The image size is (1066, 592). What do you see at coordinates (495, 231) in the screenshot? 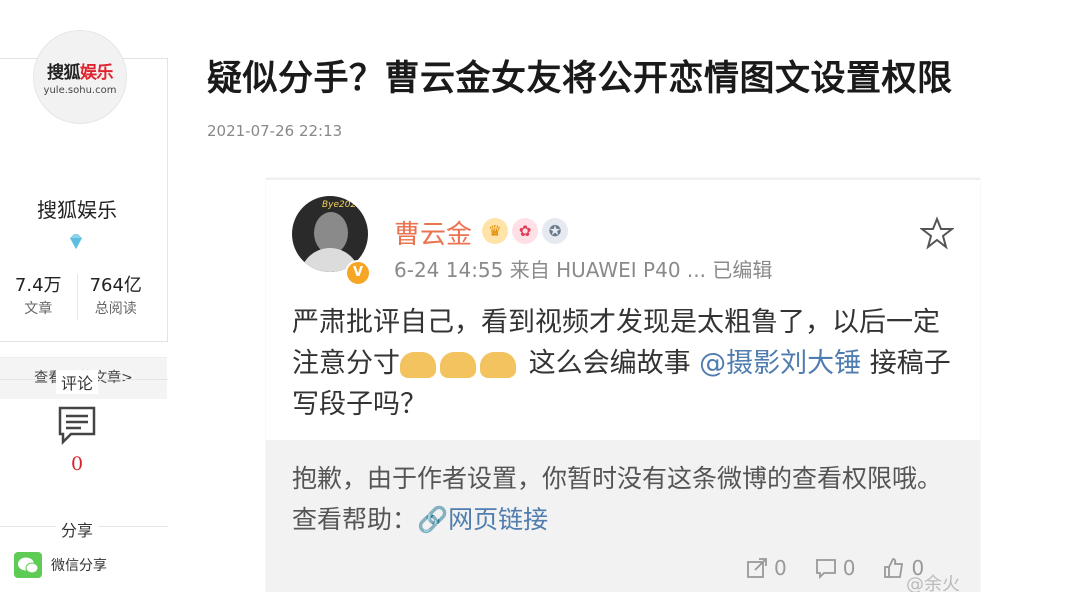
I see `crown-badge-icon: ♛` at bounding box center [495, 231].